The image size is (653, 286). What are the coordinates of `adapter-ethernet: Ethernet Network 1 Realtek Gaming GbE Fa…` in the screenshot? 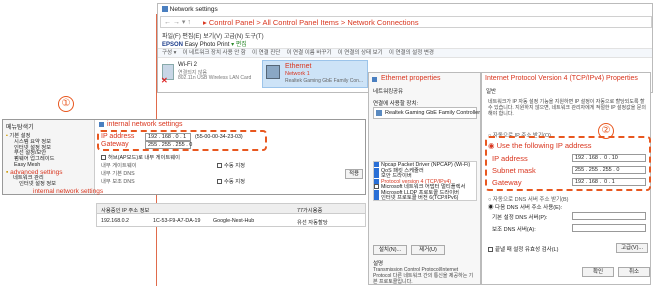 It's located at (315, 74).